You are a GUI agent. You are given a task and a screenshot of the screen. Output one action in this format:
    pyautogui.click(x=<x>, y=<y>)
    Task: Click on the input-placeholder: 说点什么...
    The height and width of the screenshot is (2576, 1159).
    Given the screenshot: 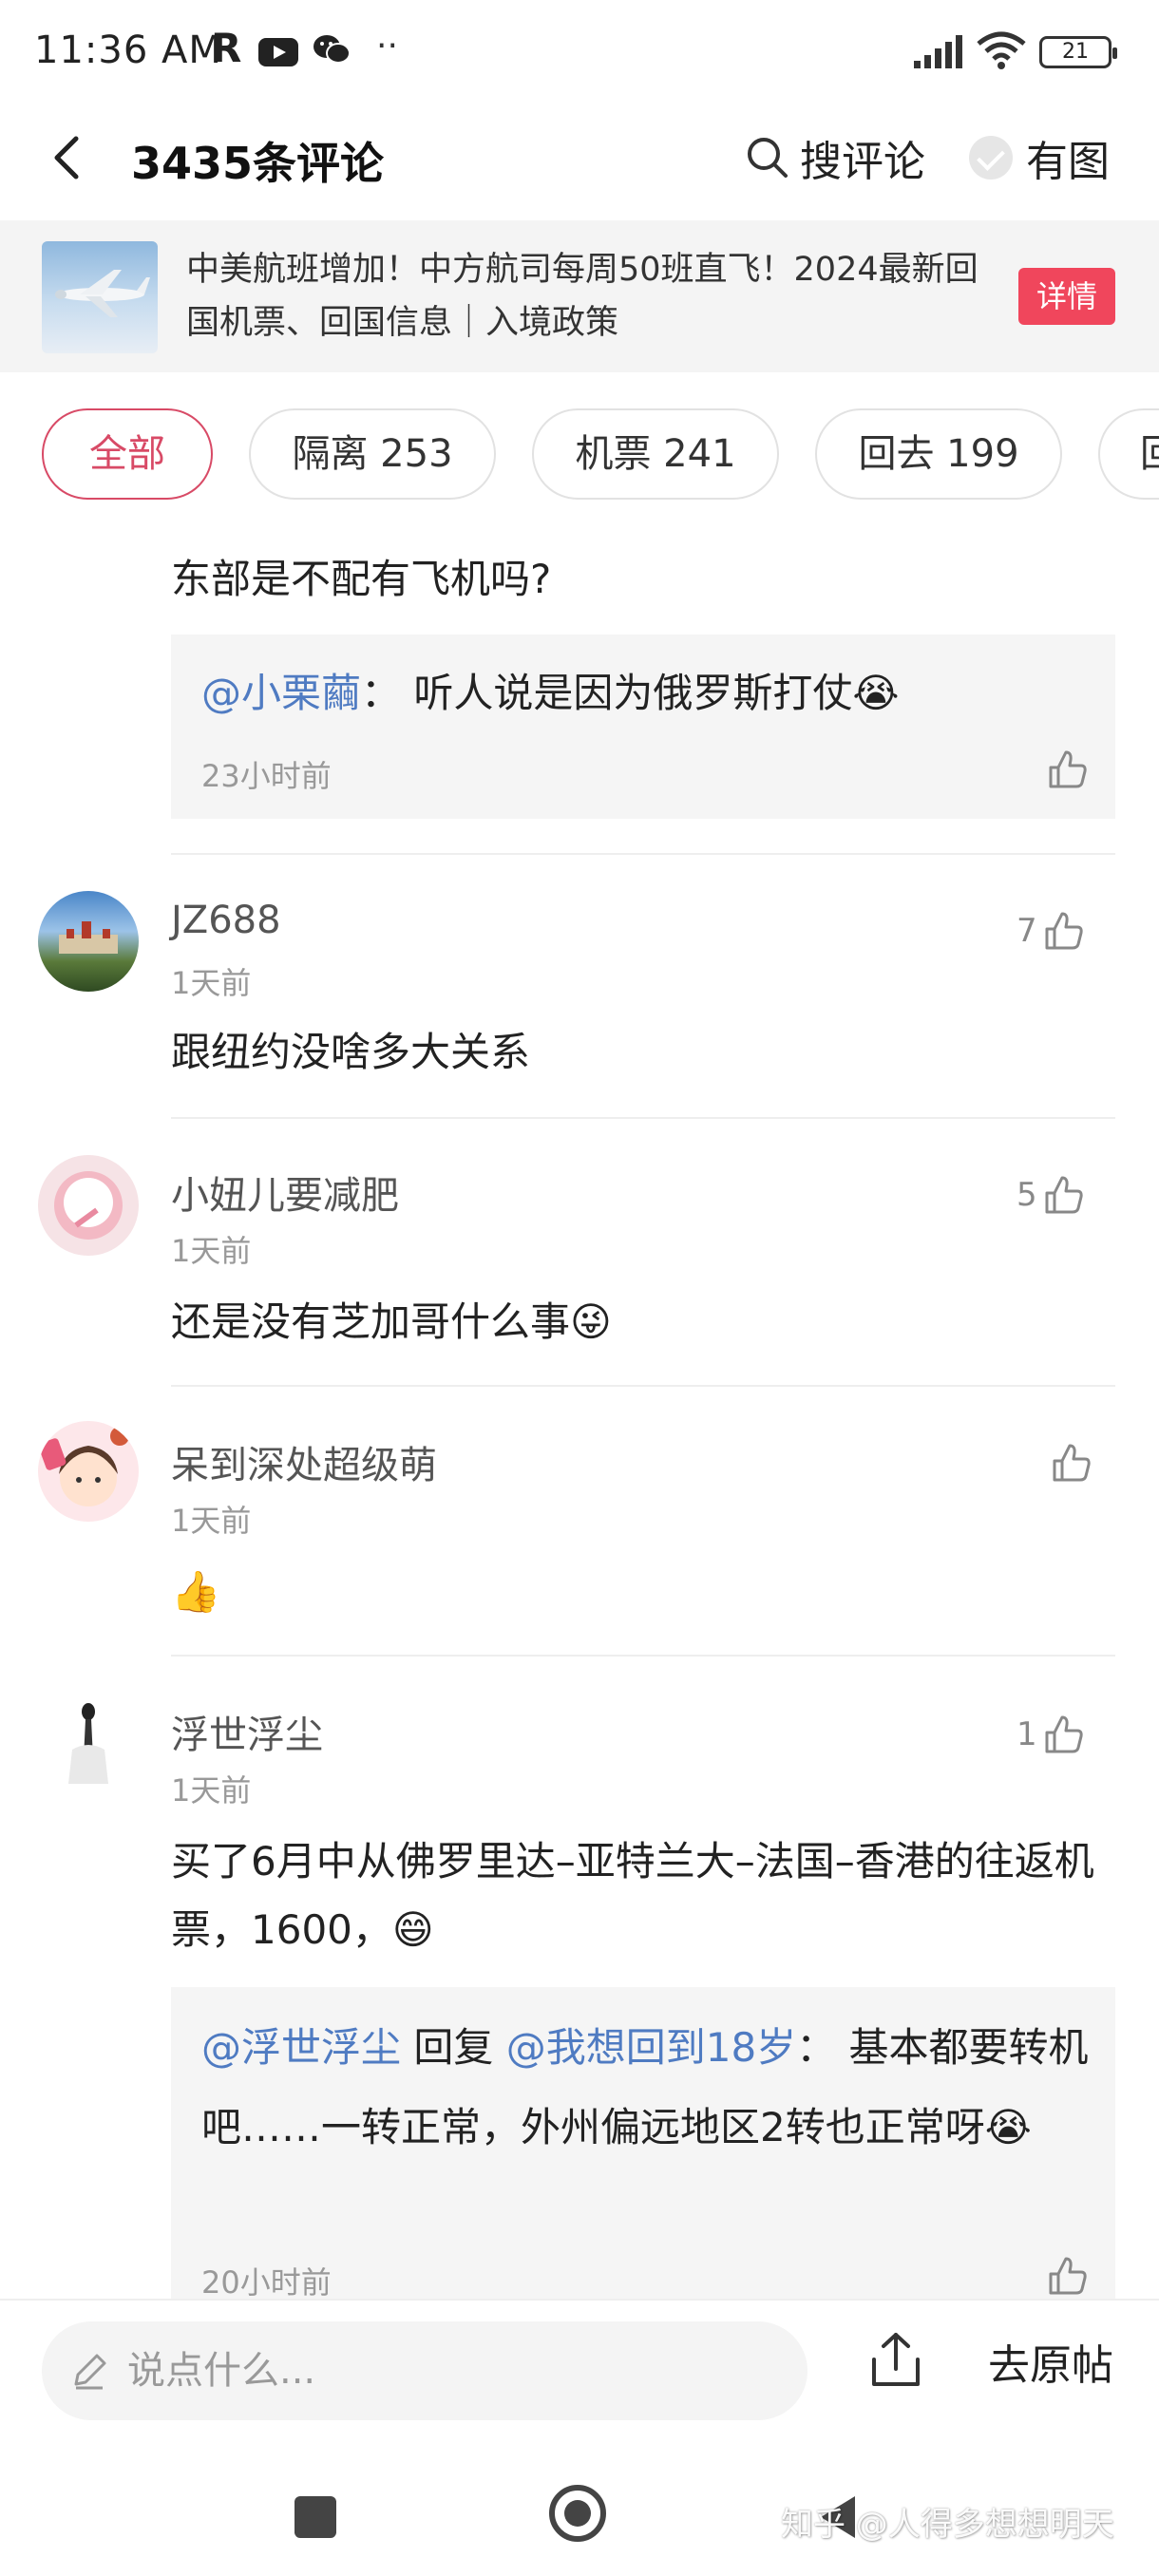 What is the action you would take?
    pyautogui.click(x=221, y=2371)
    